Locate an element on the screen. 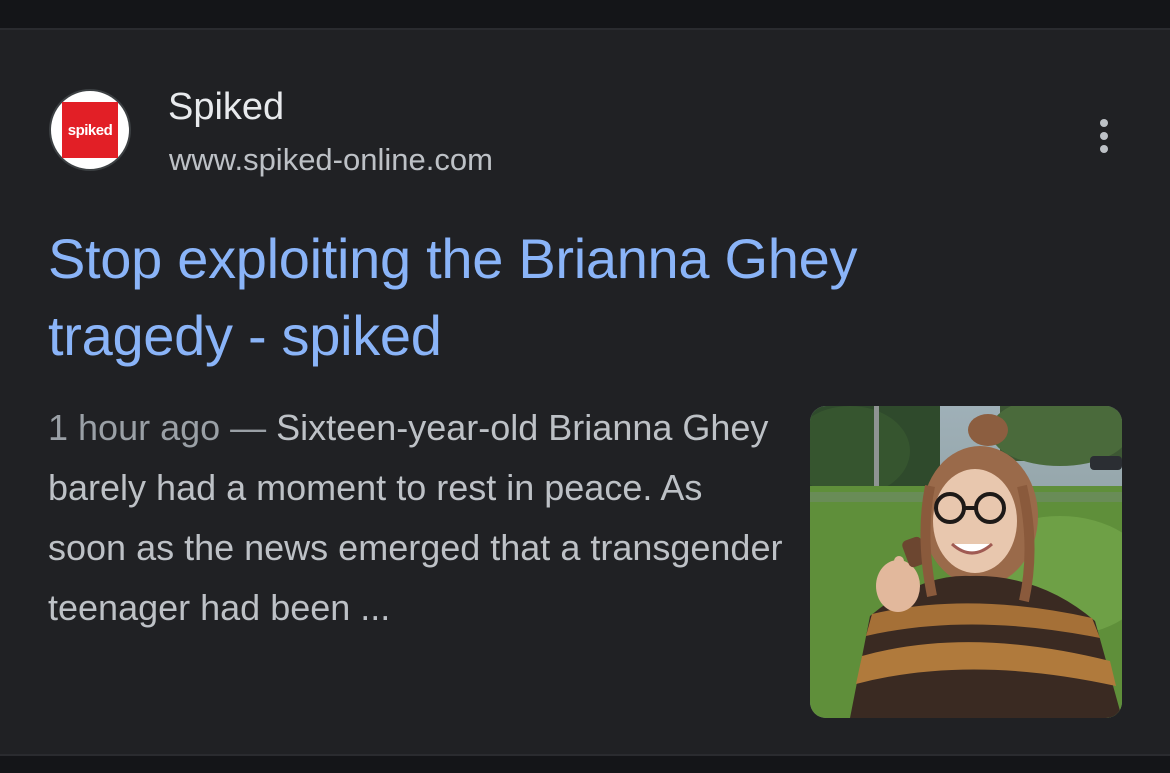 The height and width of the screenshot is (773, 1170). favicon-logo-text: spiked is located at coordinates (90, 130).